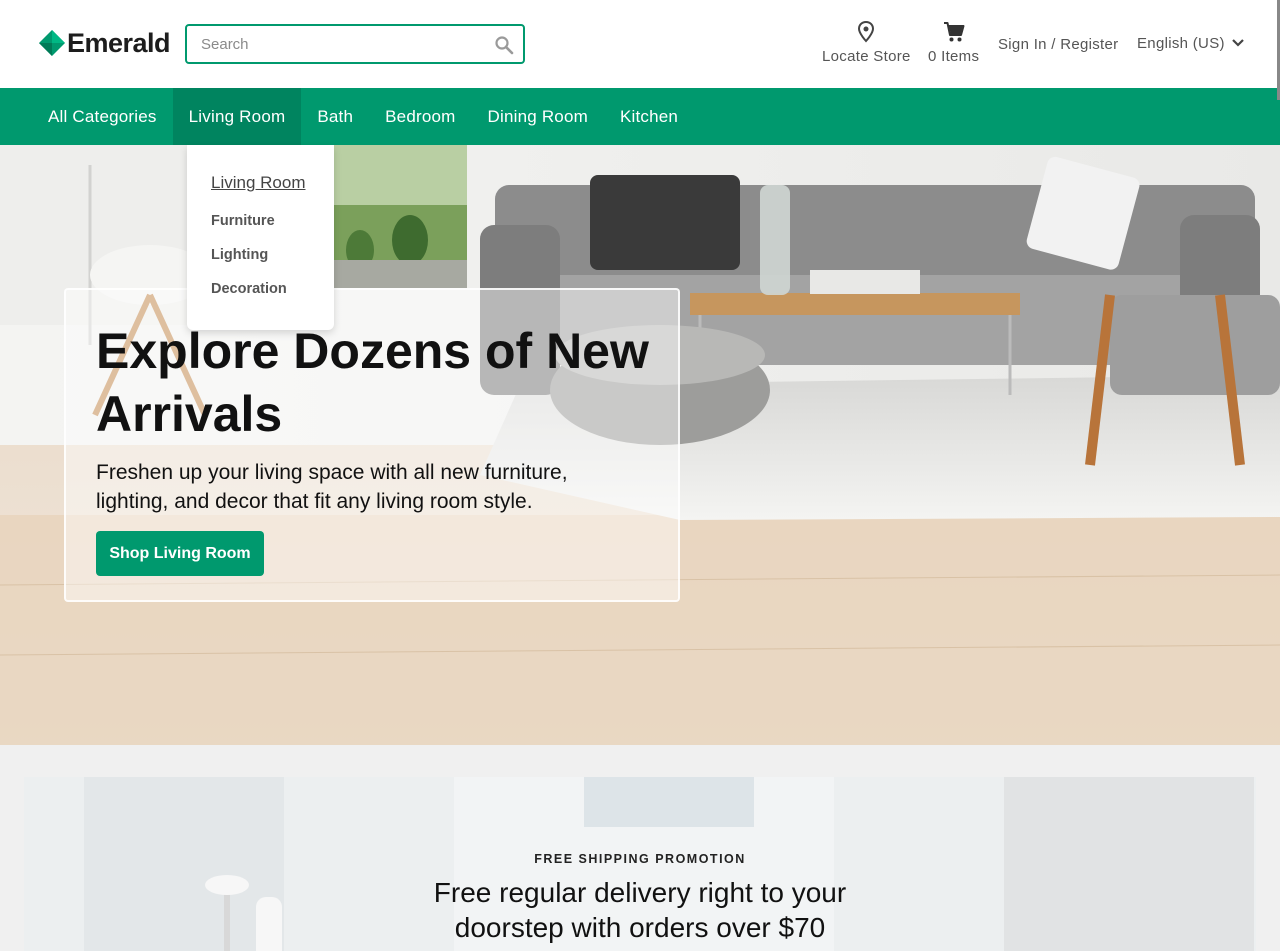 The image size is (1280, 951). Describe the element at coordinates (640, 859) in the screenshot. I see `promo-eyebrow: FREE SHIPPING PROMOTION` at that location.